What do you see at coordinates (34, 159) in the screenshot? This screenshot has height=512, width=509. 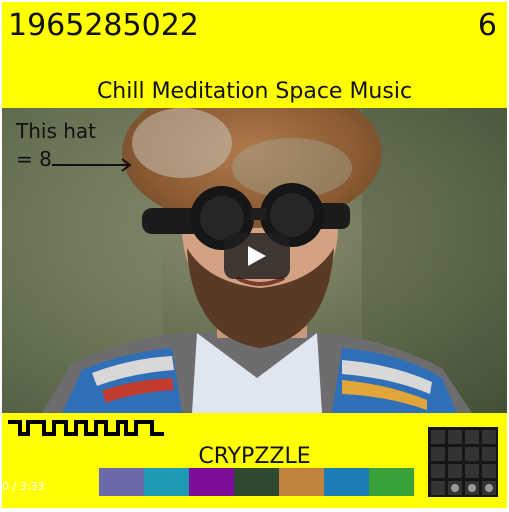 I see `annotation-line-2: = 8` at bounding box center [34, 159].